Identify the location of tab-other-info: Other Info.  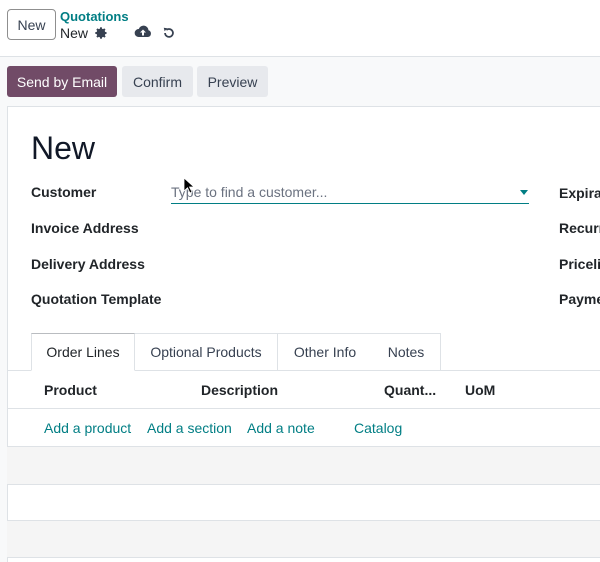
(325, 352).